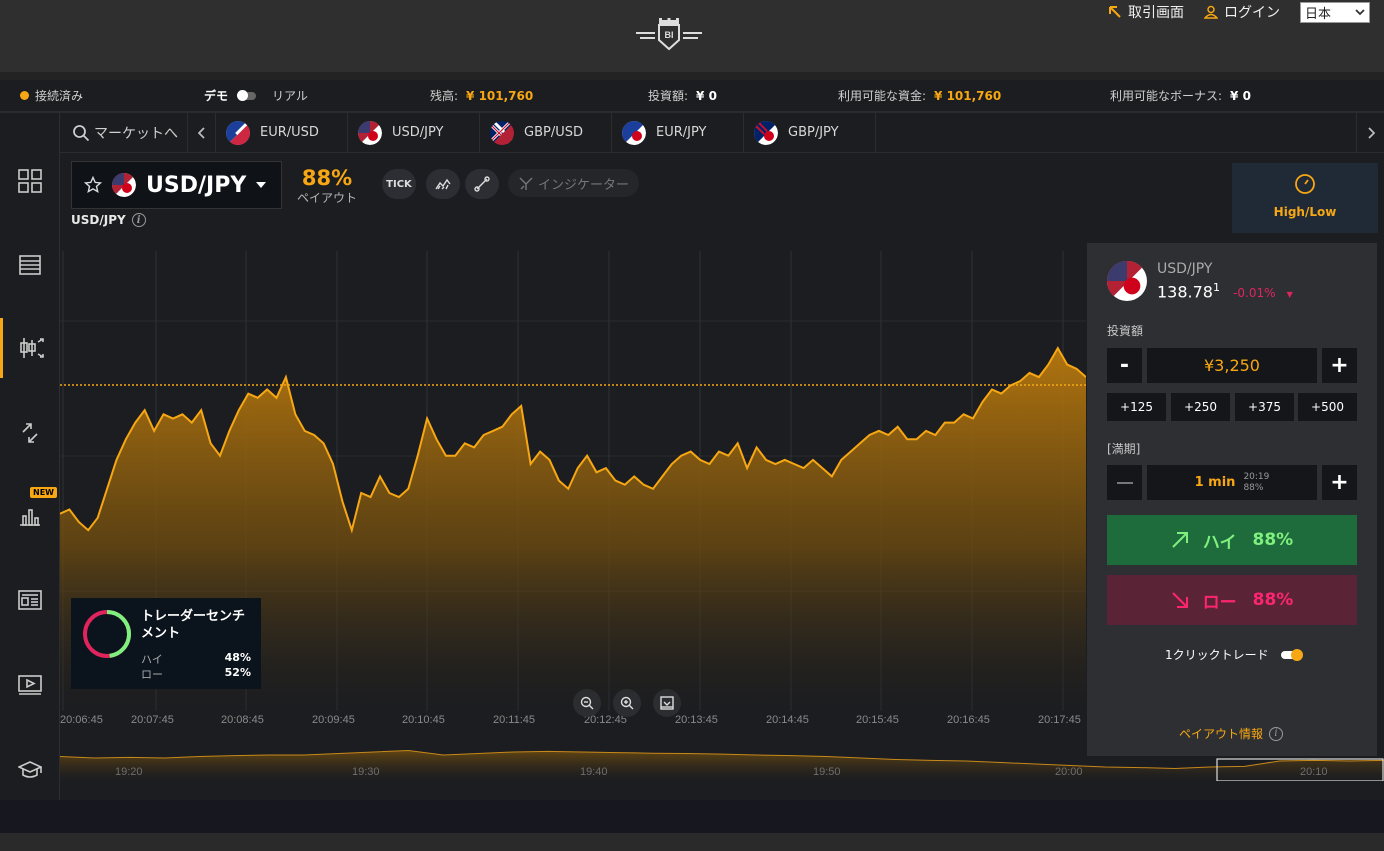 The height and width of the screenshot is (851, 1384). What do you see at coordinates (692, 842) in the screenshot?
I see `bottom-strip` at bounding box center [692, 842].